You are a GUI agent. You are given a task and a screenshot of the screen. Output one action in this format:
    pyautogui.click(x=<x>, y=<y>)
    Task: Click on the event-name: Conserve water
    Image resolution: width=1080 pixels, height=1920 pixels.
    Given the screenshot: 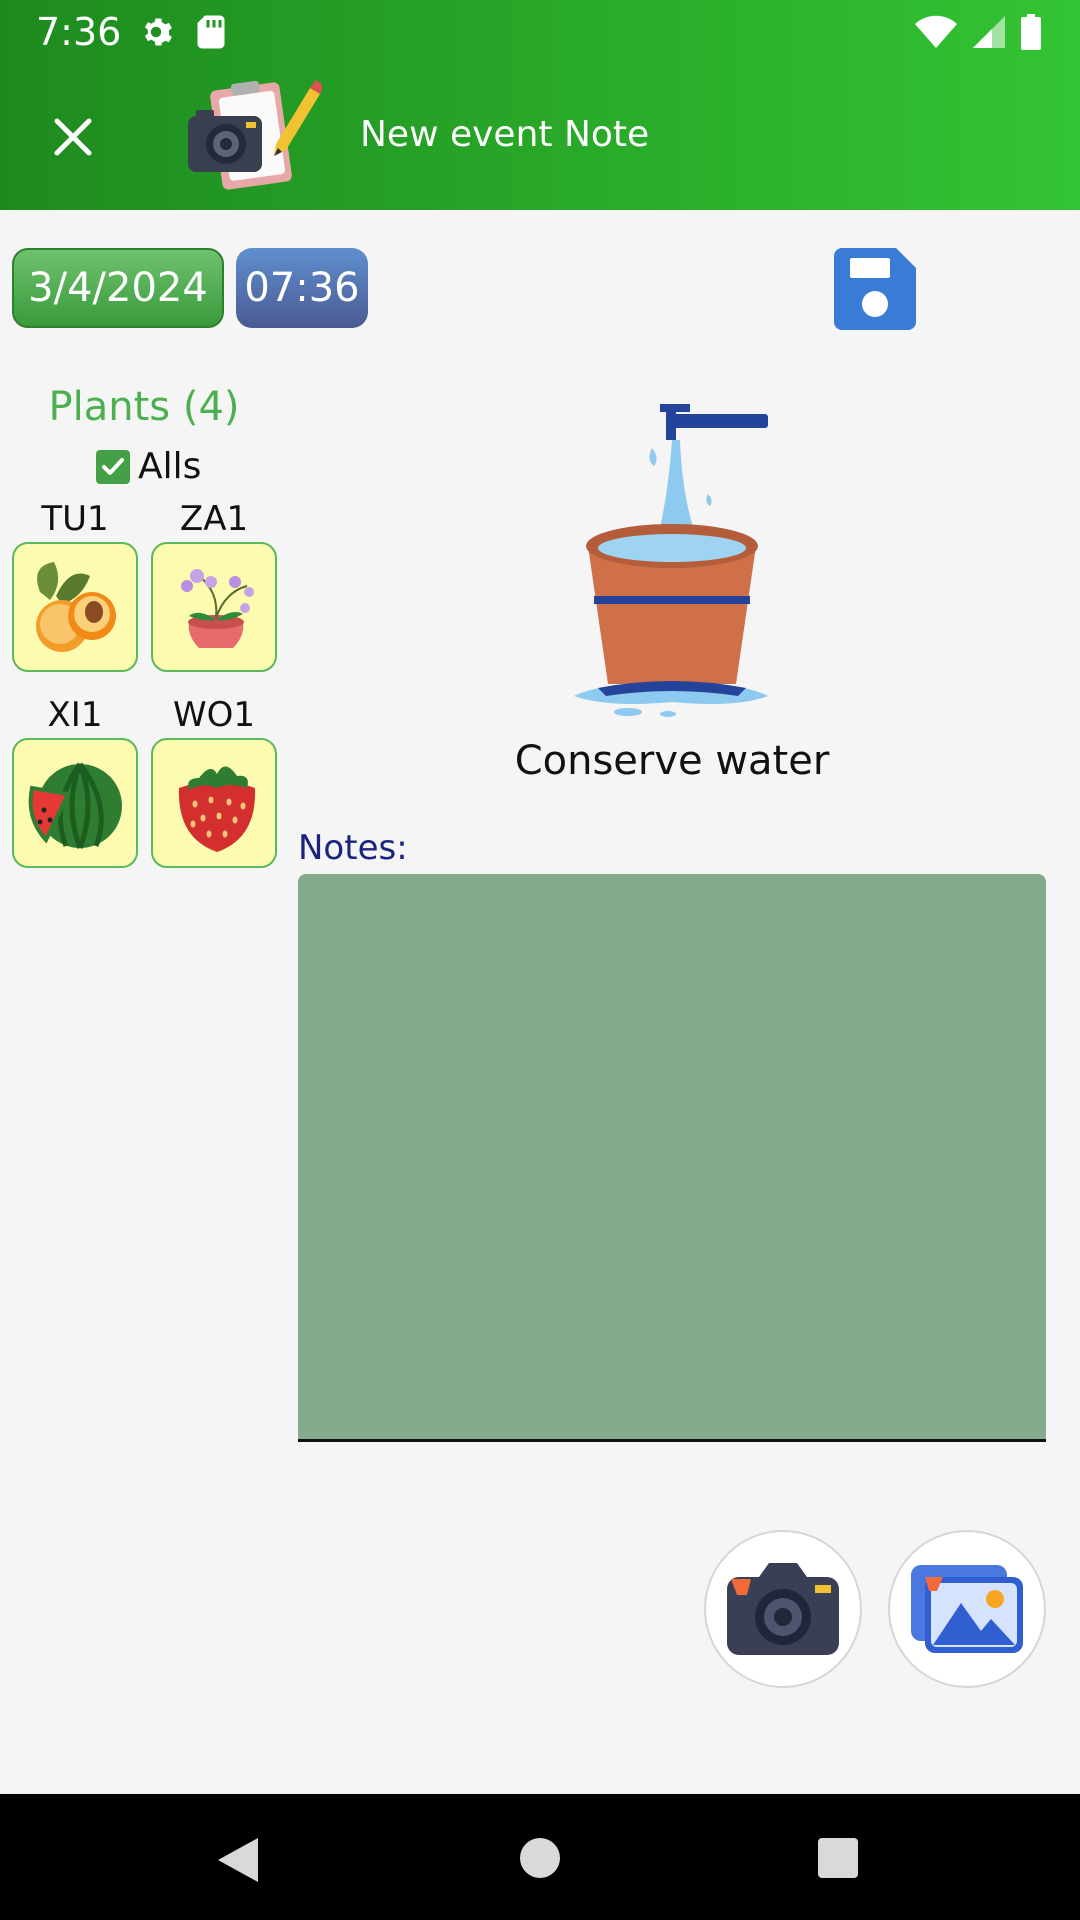 What is the action you would take?
    pyautogui.click(x=672, y=761)
    